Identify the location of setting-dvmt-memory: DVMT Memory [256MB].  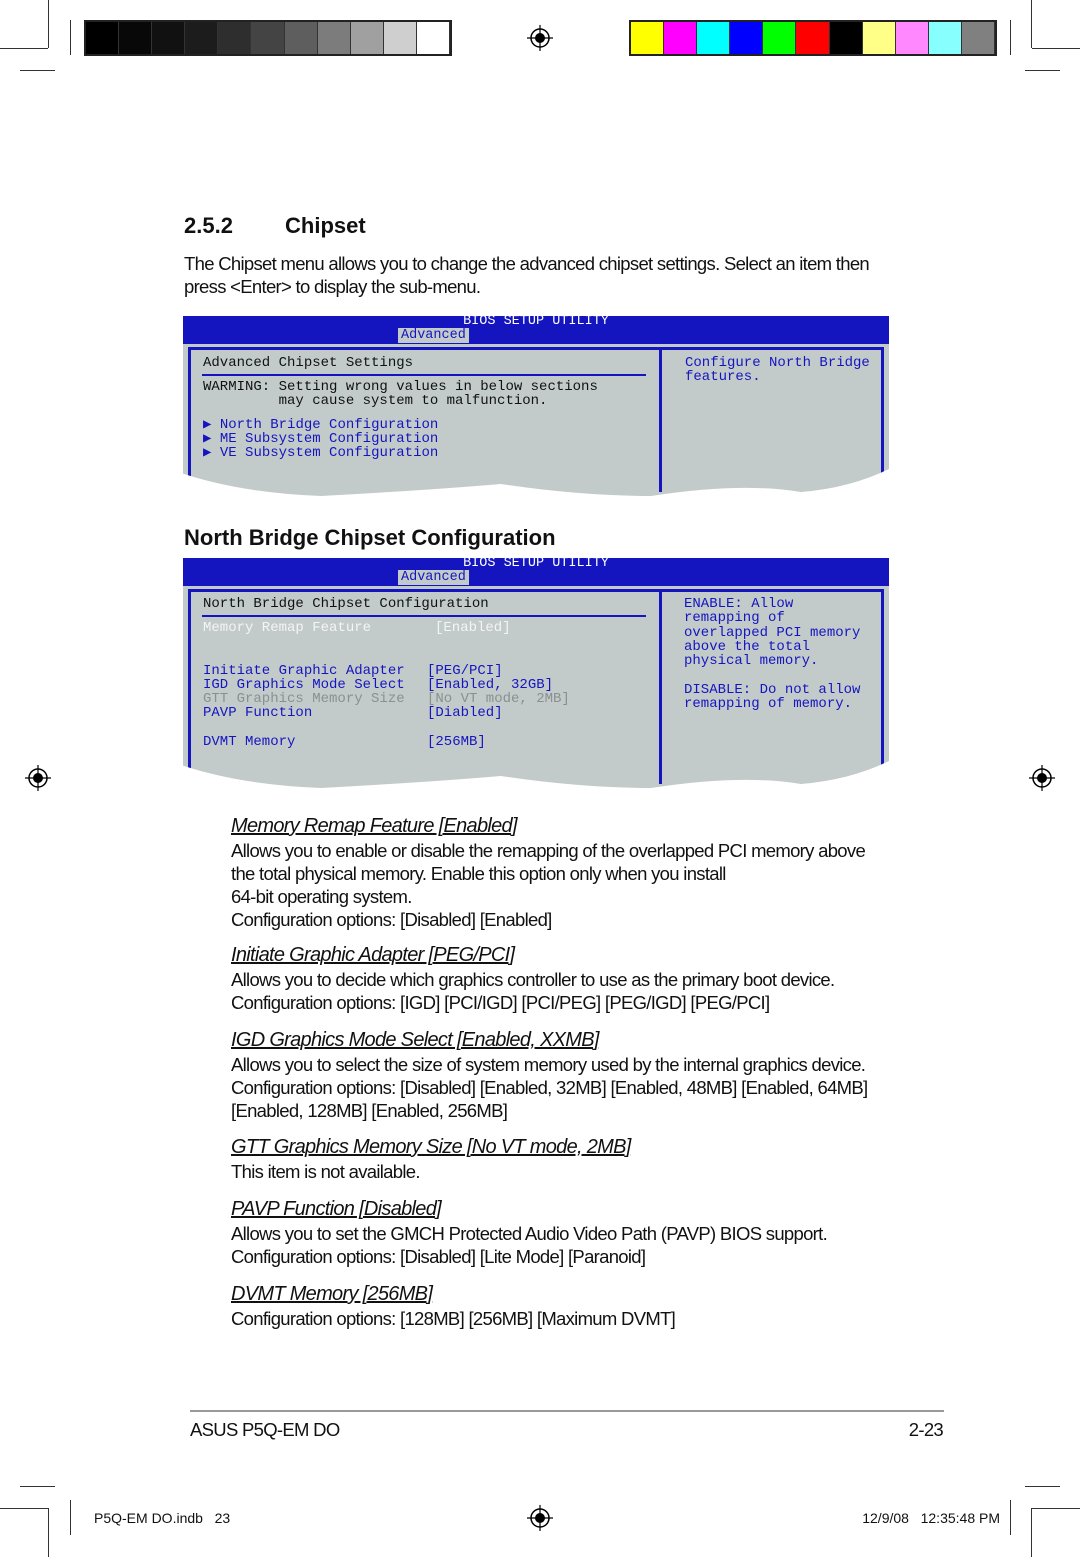
(344, 742).